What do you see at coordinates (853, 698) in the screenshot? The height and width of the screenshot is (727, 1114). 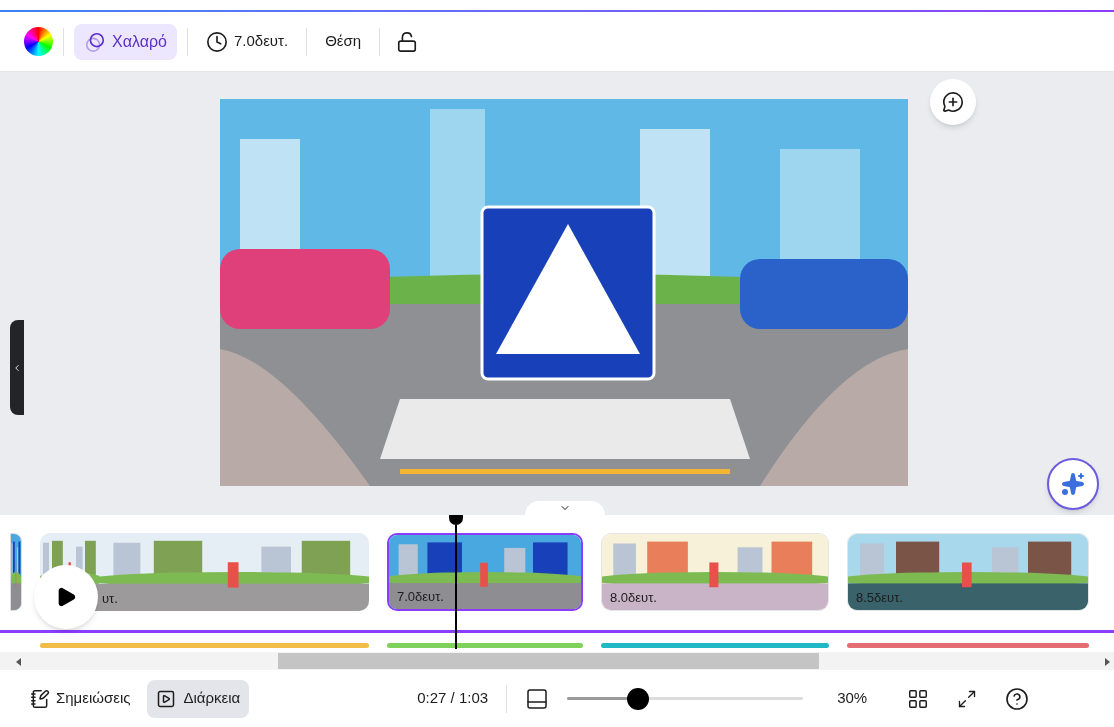 I see `zoom-percentage: 30%` at bounding box center [853, 698].